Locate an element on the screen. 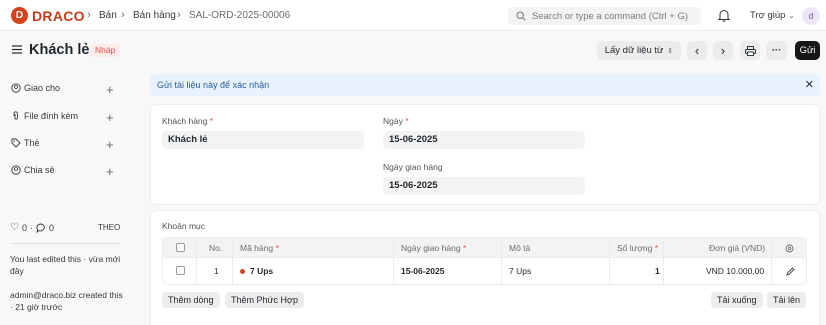  row-delivery-date: 15-06-2025 is located at coordinates (422, 271).